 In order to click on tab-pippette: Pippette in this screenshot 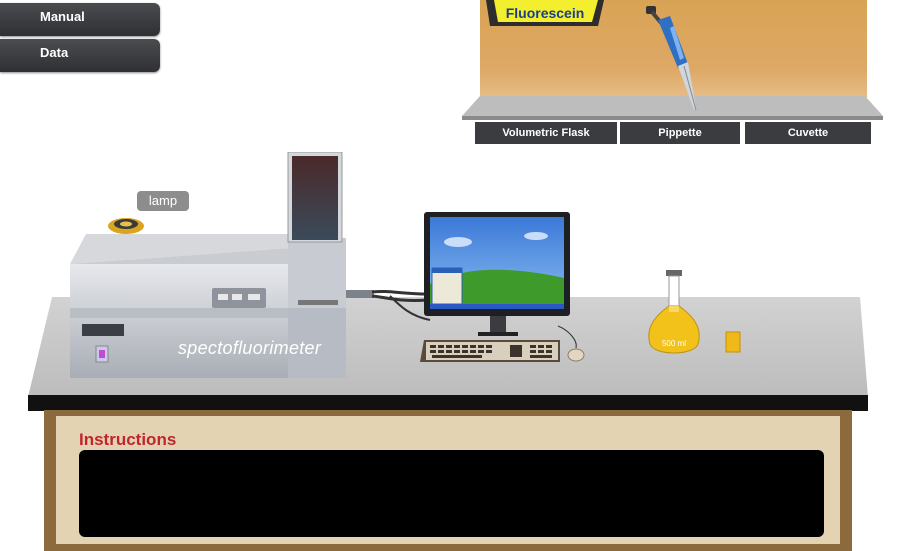, I will do `click(680, 133)`.